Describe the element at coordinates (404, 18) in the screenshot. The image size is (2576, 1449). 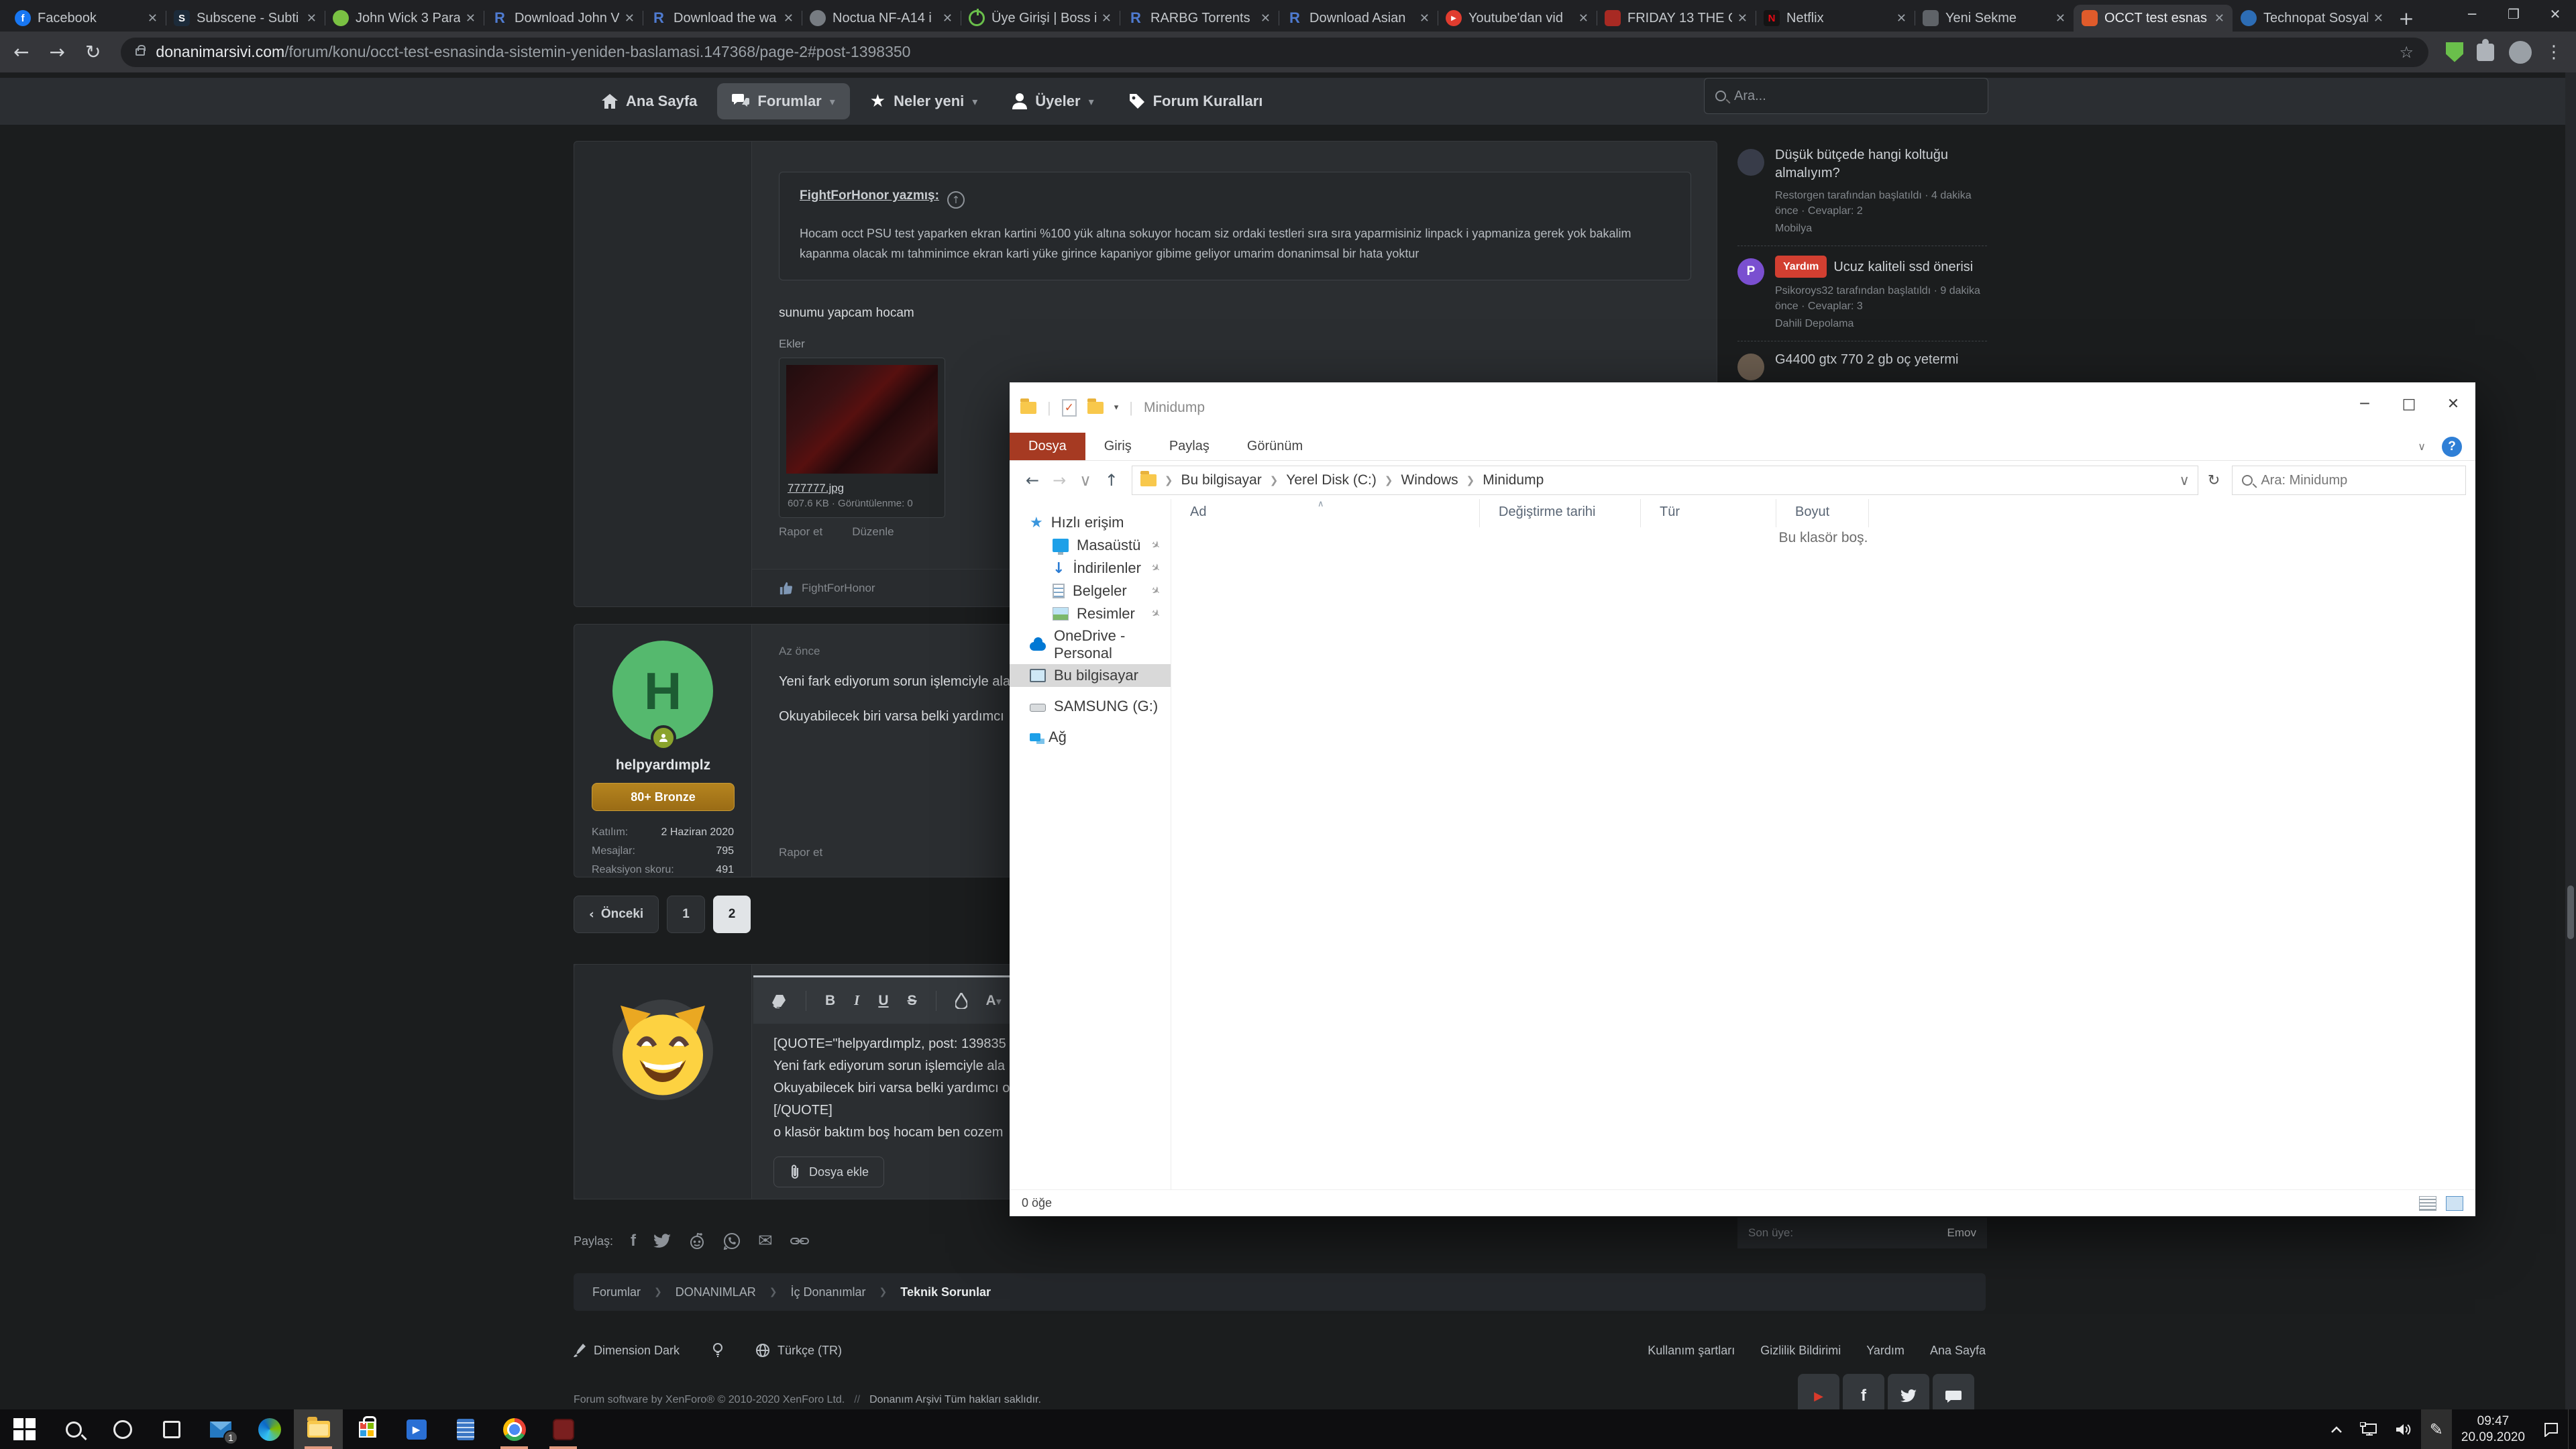
I see `browser-tab: John Wick 3 Para ✕` at that location.